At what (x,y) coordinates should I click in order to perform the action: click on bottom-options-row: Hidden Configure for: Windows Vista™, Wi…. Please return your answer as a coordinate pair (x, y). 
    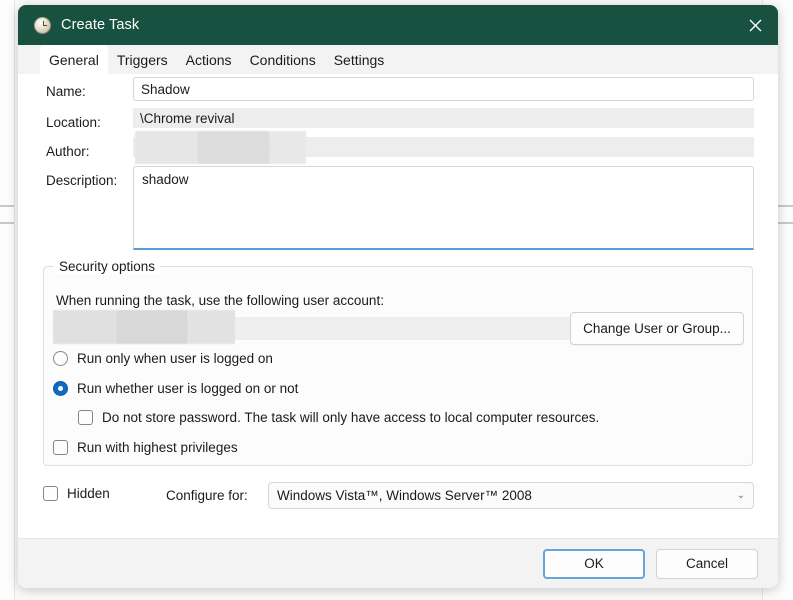
    Looking at the image, I should click on (398, 497).